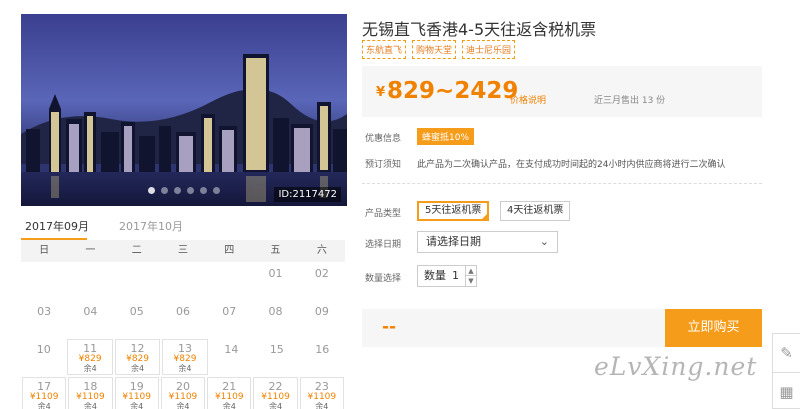 The width and height of the screenshot is (800, 409). Describe the element at coordinates (275, 319) in the screenshot. I see `calendar-day: 08` at that location.